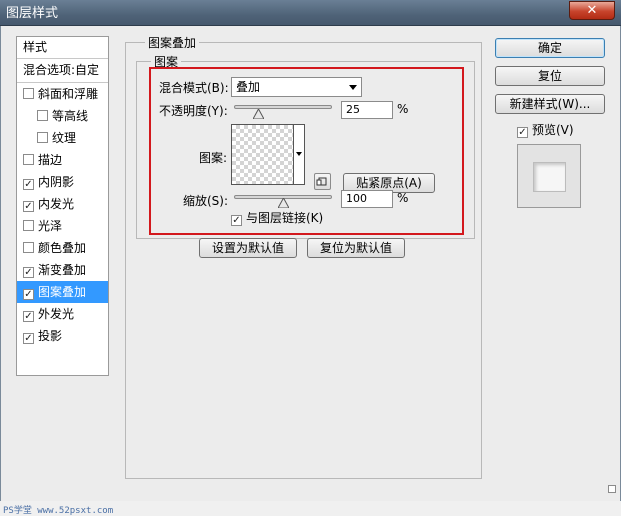 Image resolution: width=621 pixels, height=516 pixels. What do you see at coordinates (56, 204) in the screenshot?
I see `style-item-label: 内发光` at bounding box center [56, 204].